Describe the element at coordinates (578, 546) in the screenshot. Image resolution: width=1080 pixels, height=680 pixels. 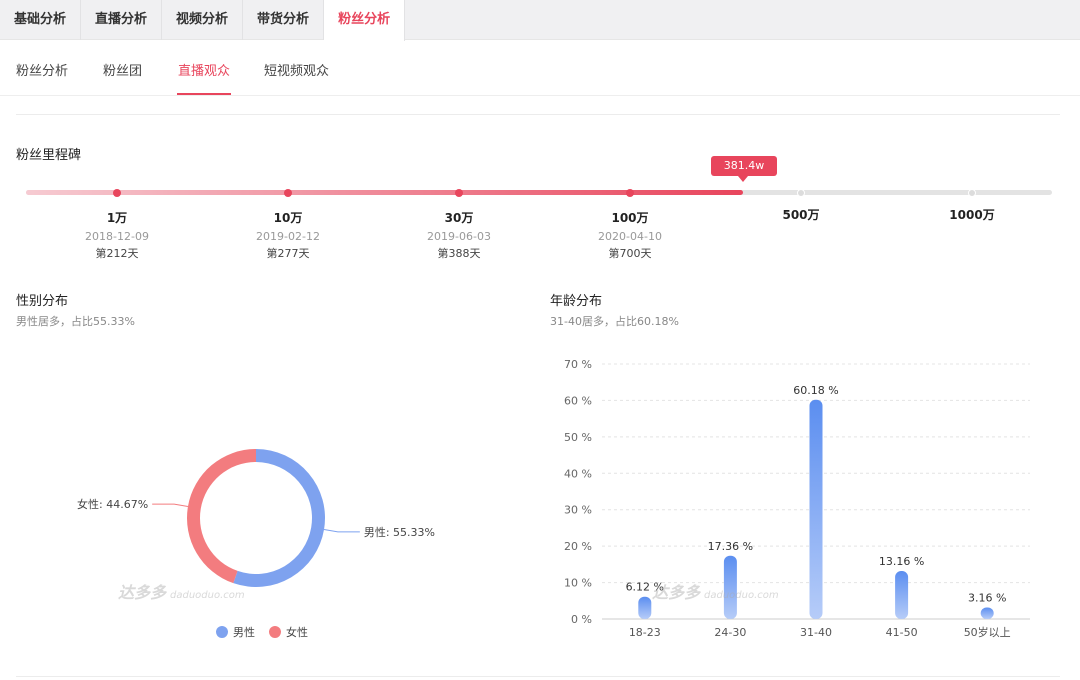
I see `y-tick-label: 20 %` at that location.